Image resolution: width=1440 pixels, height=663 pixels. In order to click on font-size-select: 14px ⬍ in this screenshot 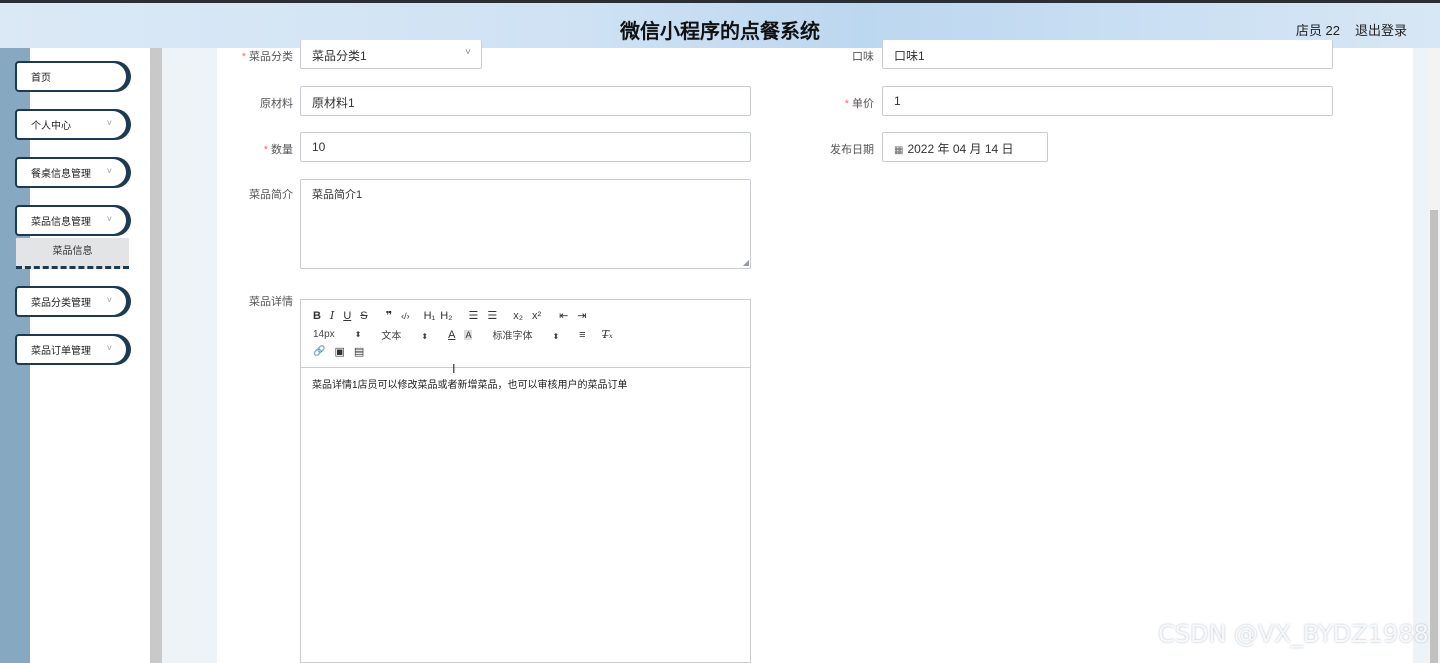, I will do `click(337, 334)`.